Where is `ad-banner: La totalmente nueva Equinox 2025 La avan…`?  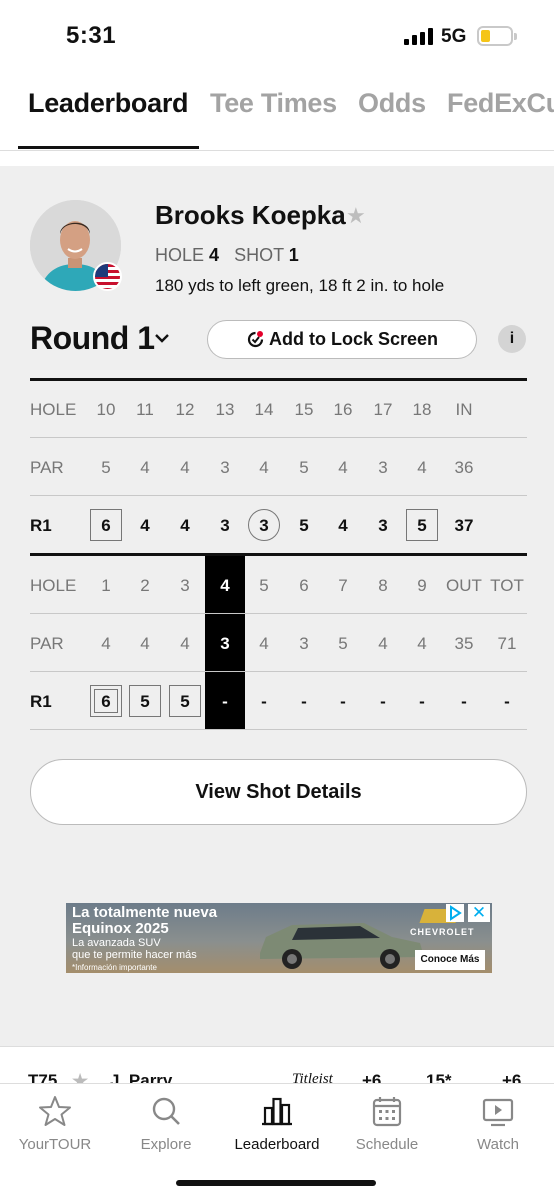
ad-banner: La totalmente nueva Equinox 2025 La avan… is located at coordinates (279, 938).